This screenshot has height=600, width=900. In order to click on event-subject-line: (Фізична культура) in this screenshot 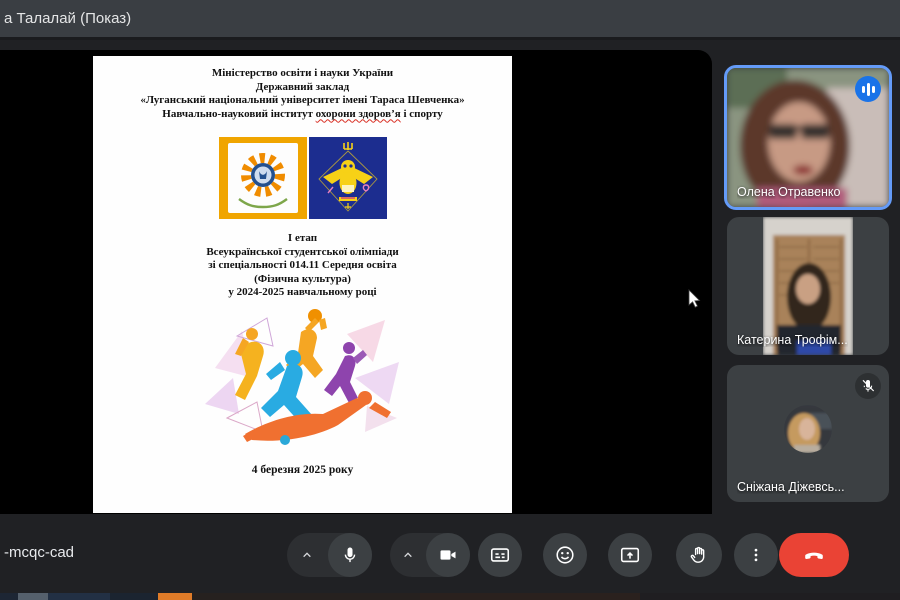, I will do `click(302, 278)`.